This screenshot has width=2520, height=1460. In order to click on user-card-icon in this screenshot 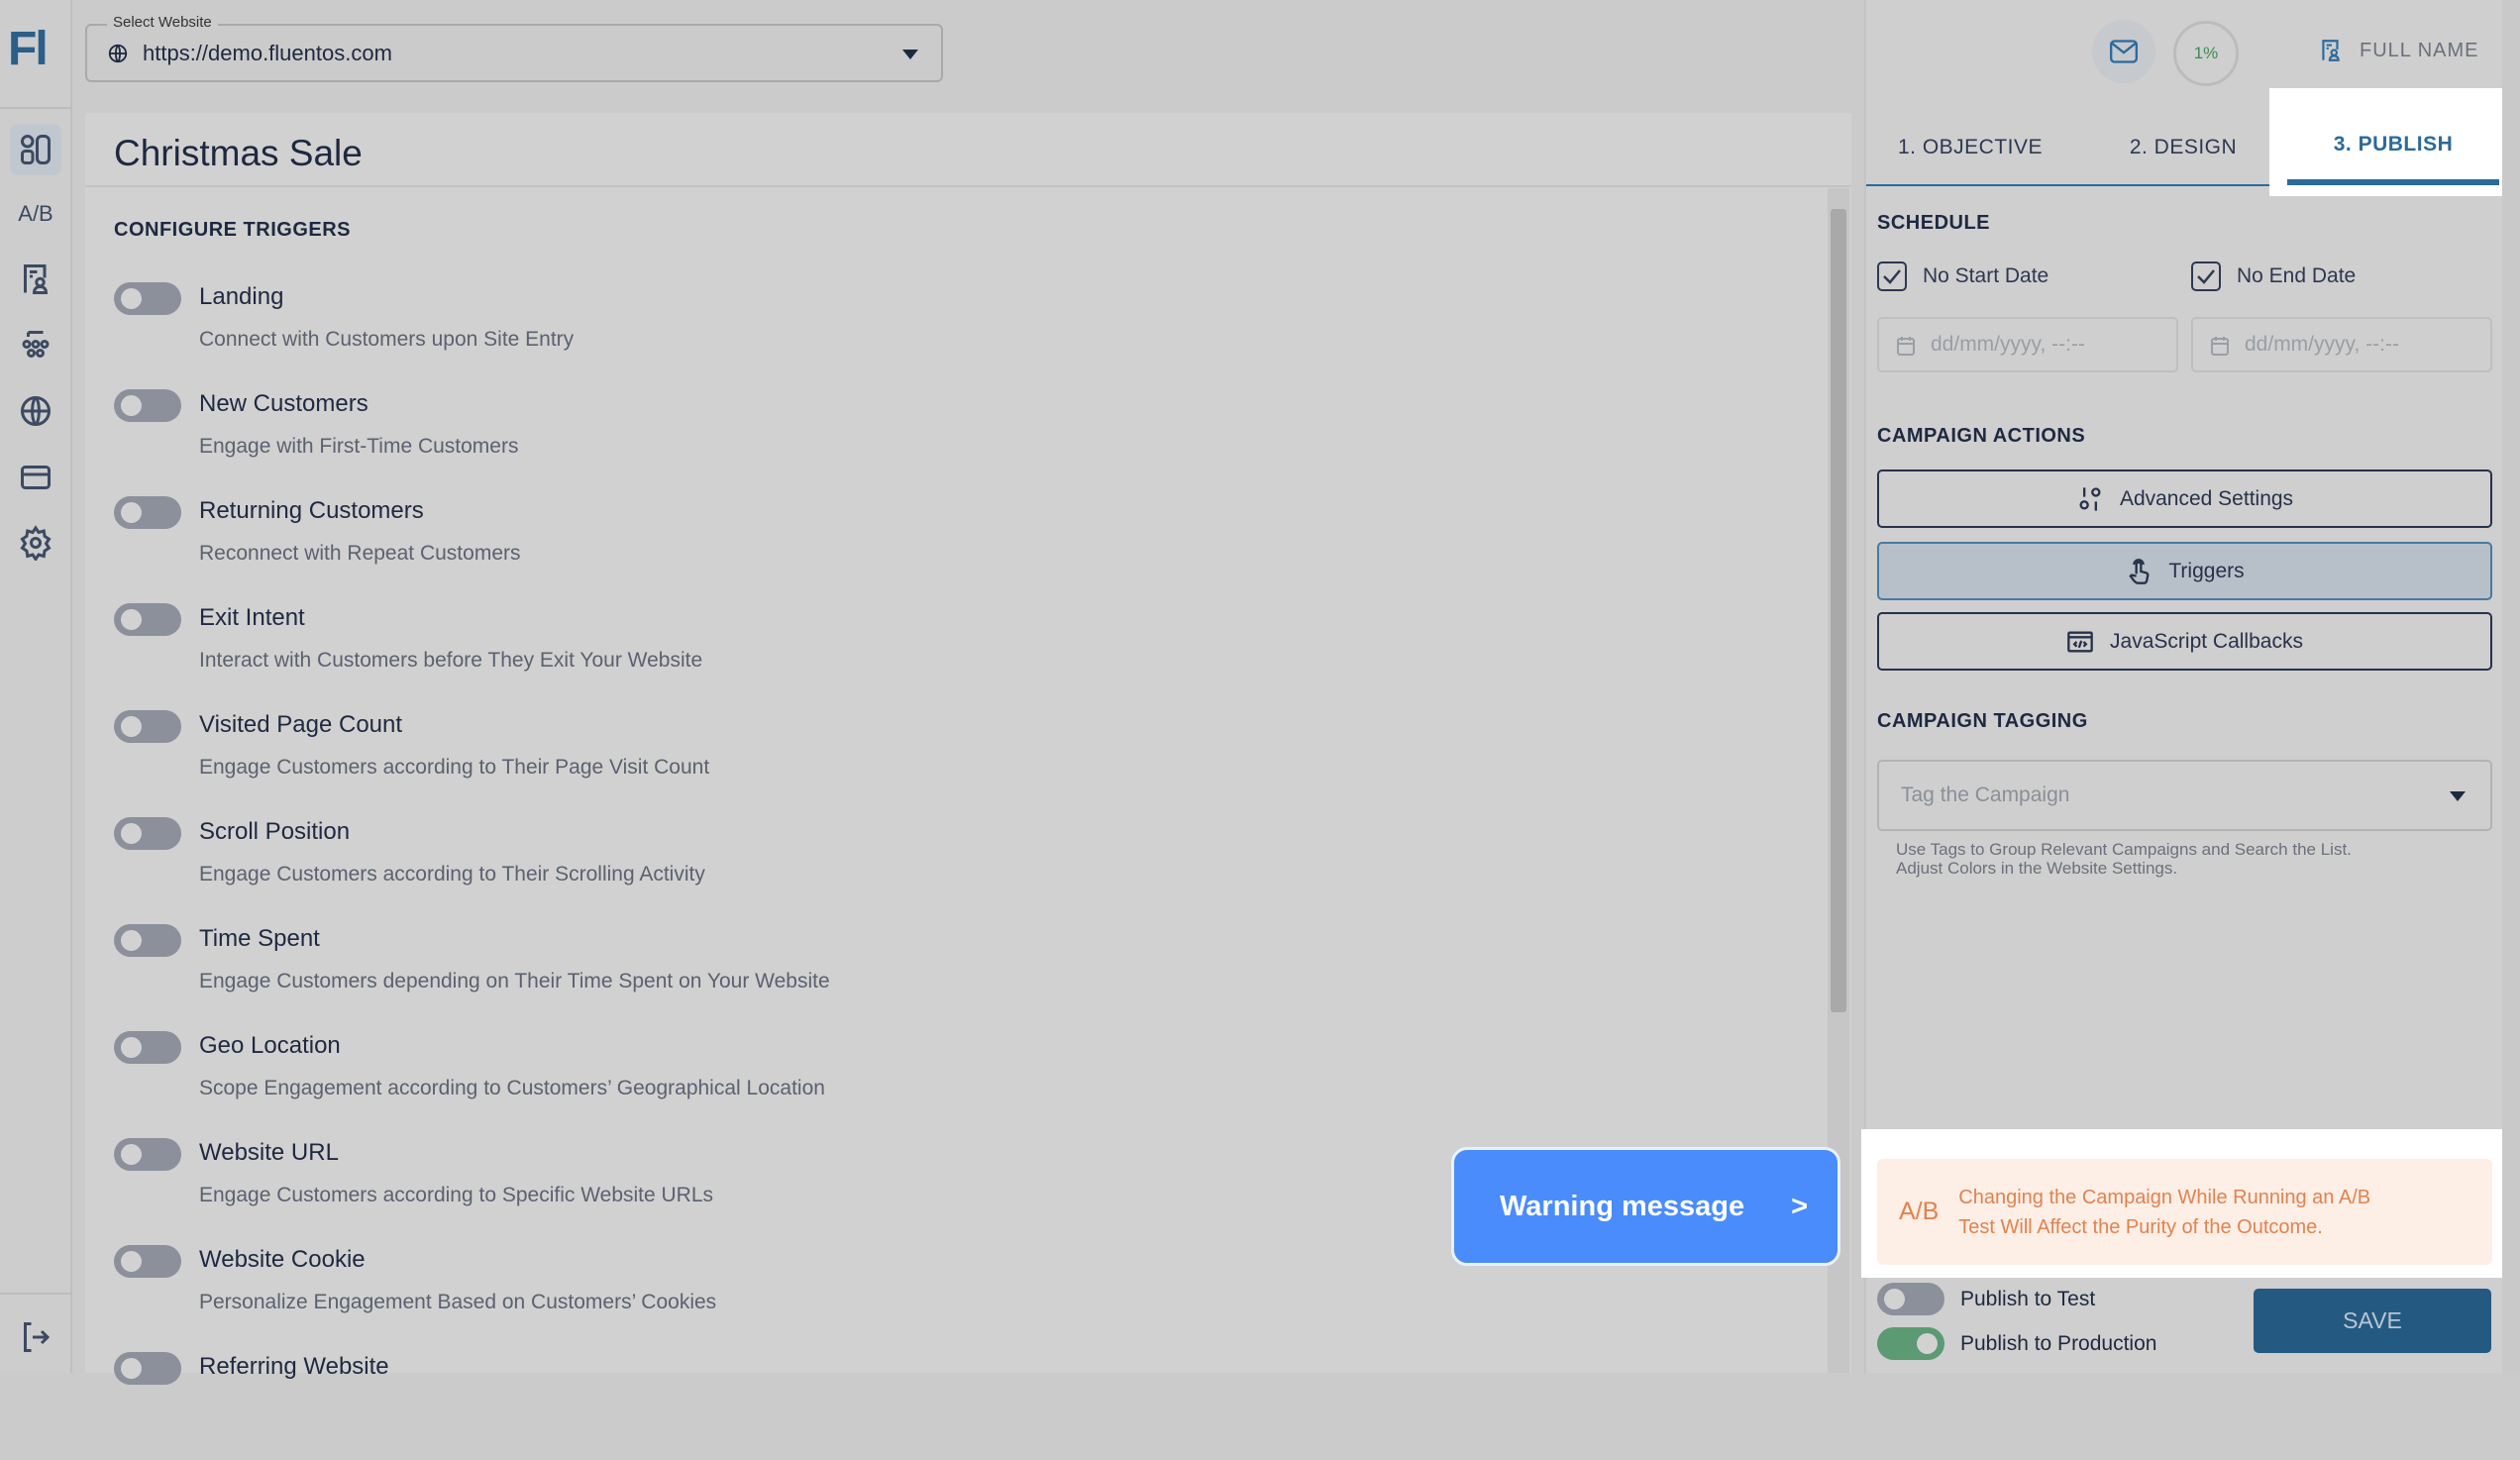, I will do `click(2331, 50)`.